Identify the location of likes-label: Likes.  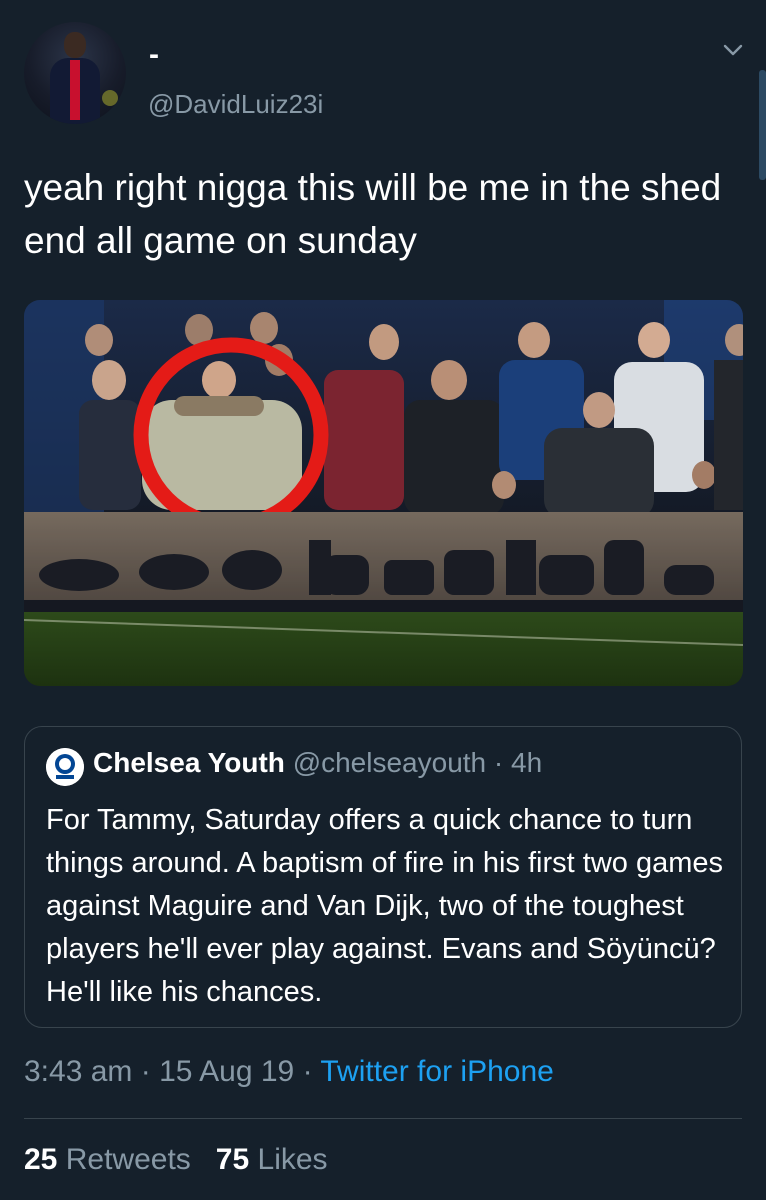
(292, 1159).